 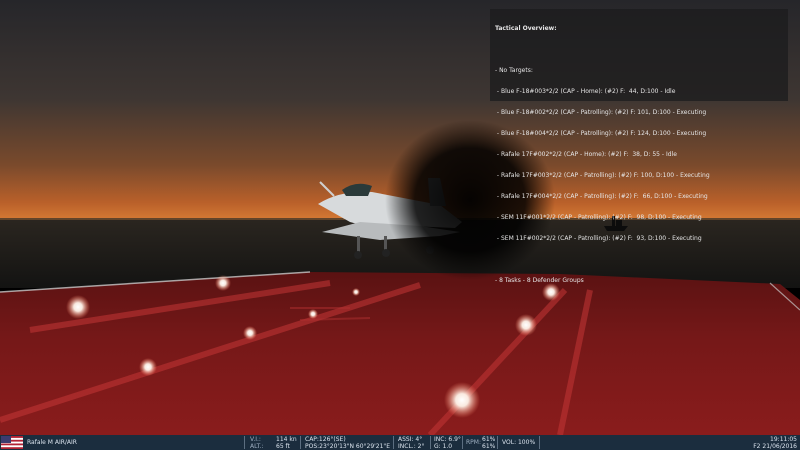 I want to click on alt-value: 65 ft, so click(x=283, y=446).